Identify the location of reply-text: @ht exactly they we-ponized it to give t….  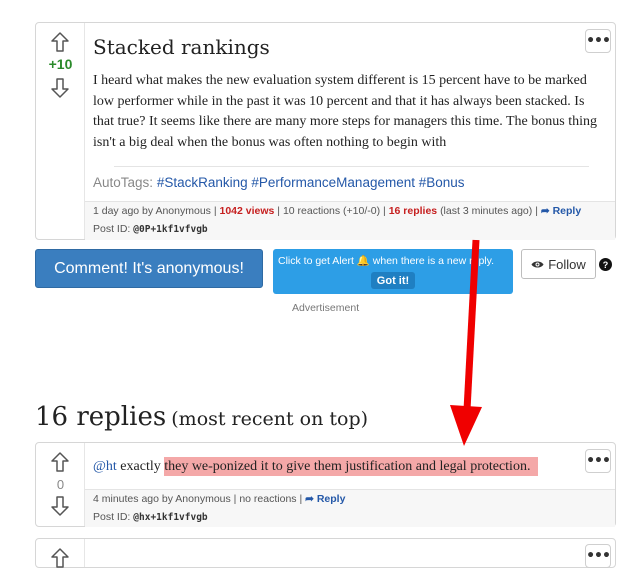
(316, 466).